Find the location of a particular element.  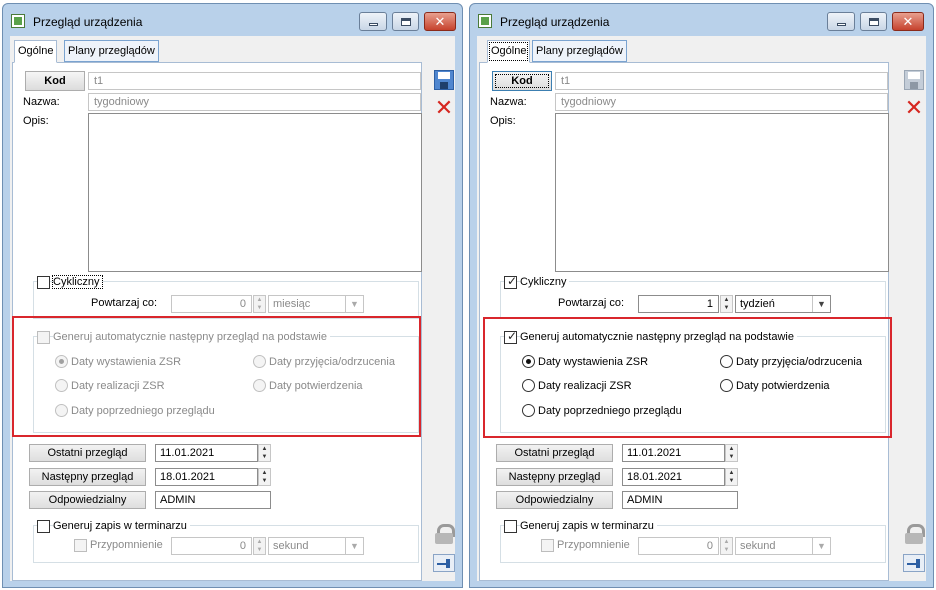

powtarzaj-spinner: 0 is located at coordinates (211, 304).